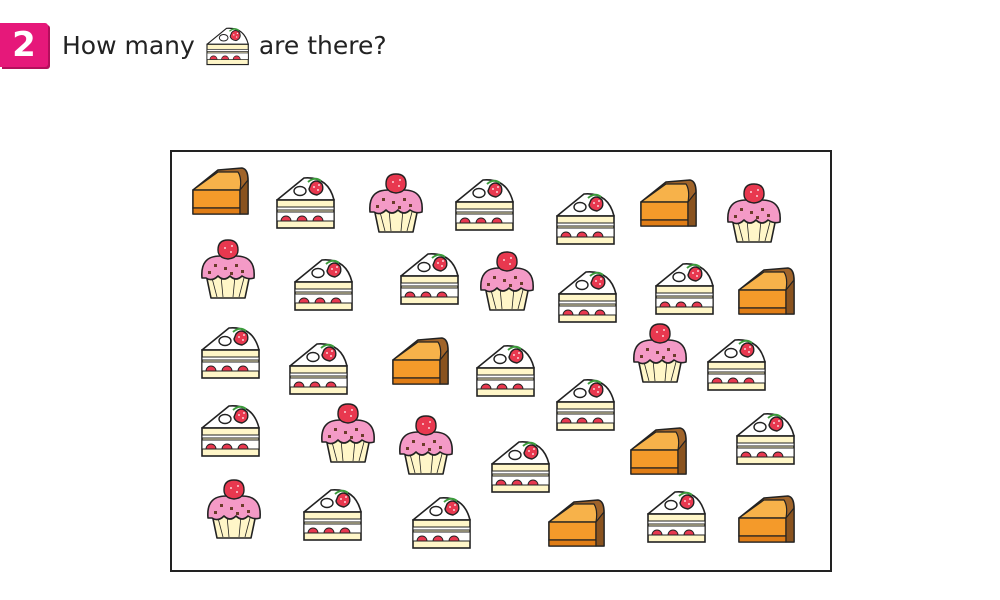 The width and height of the screenshot is (1000, 600). I want to click on question-header: 2 How many are there?, so click(193, 45).